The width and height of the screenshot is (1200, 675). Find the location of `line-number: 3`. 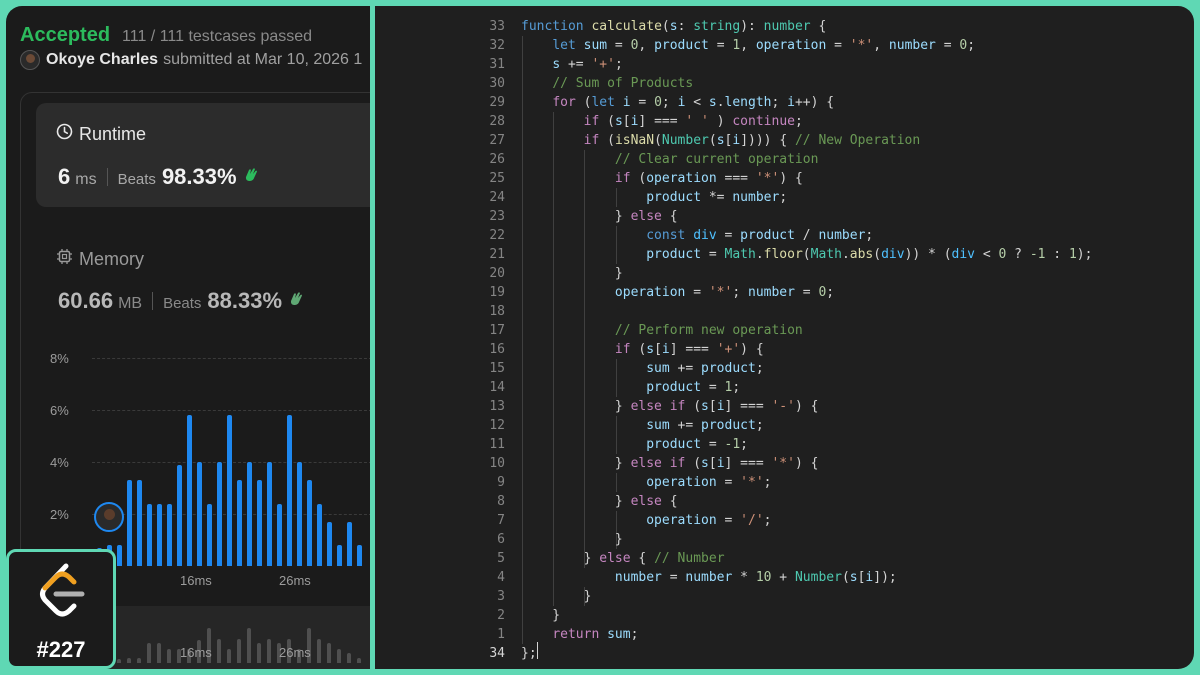

line-number: 3 is located at coordinates (501, 596).